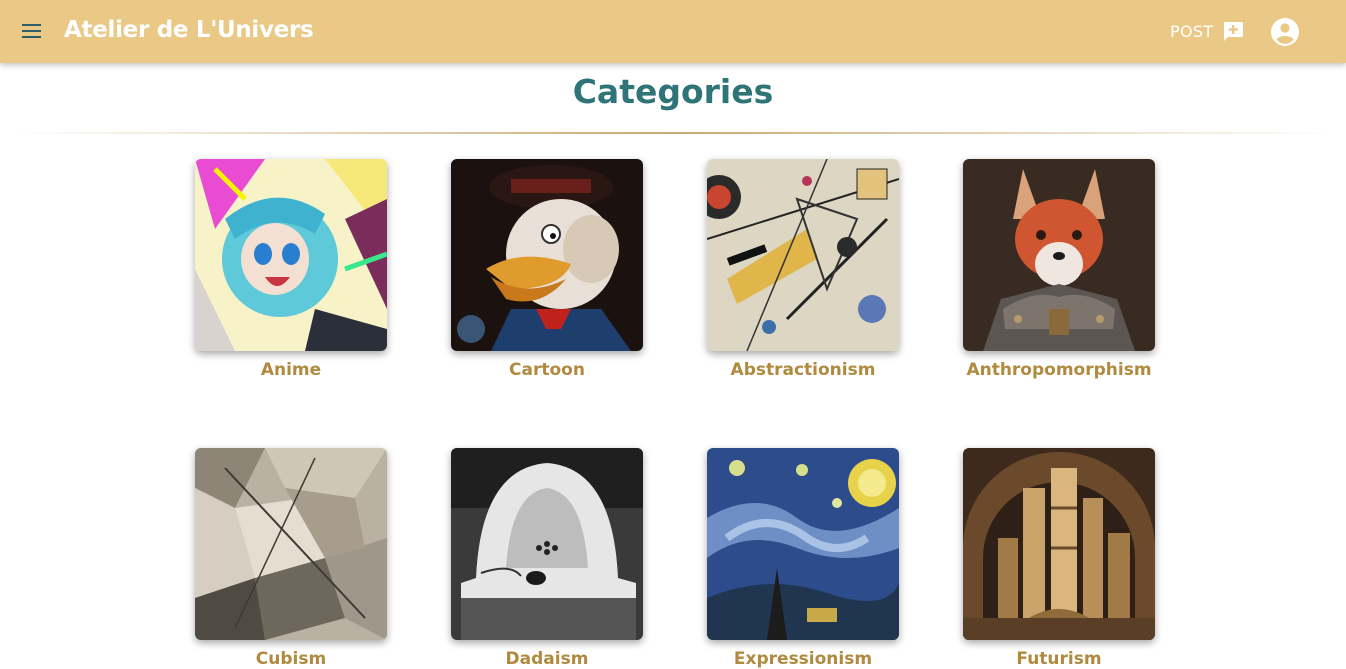 This screenshot has height=669, width=1346. Describe the element at coordinates (1059, 255) in the screenshot. I see `category-image-anthropomorphism` at that location.